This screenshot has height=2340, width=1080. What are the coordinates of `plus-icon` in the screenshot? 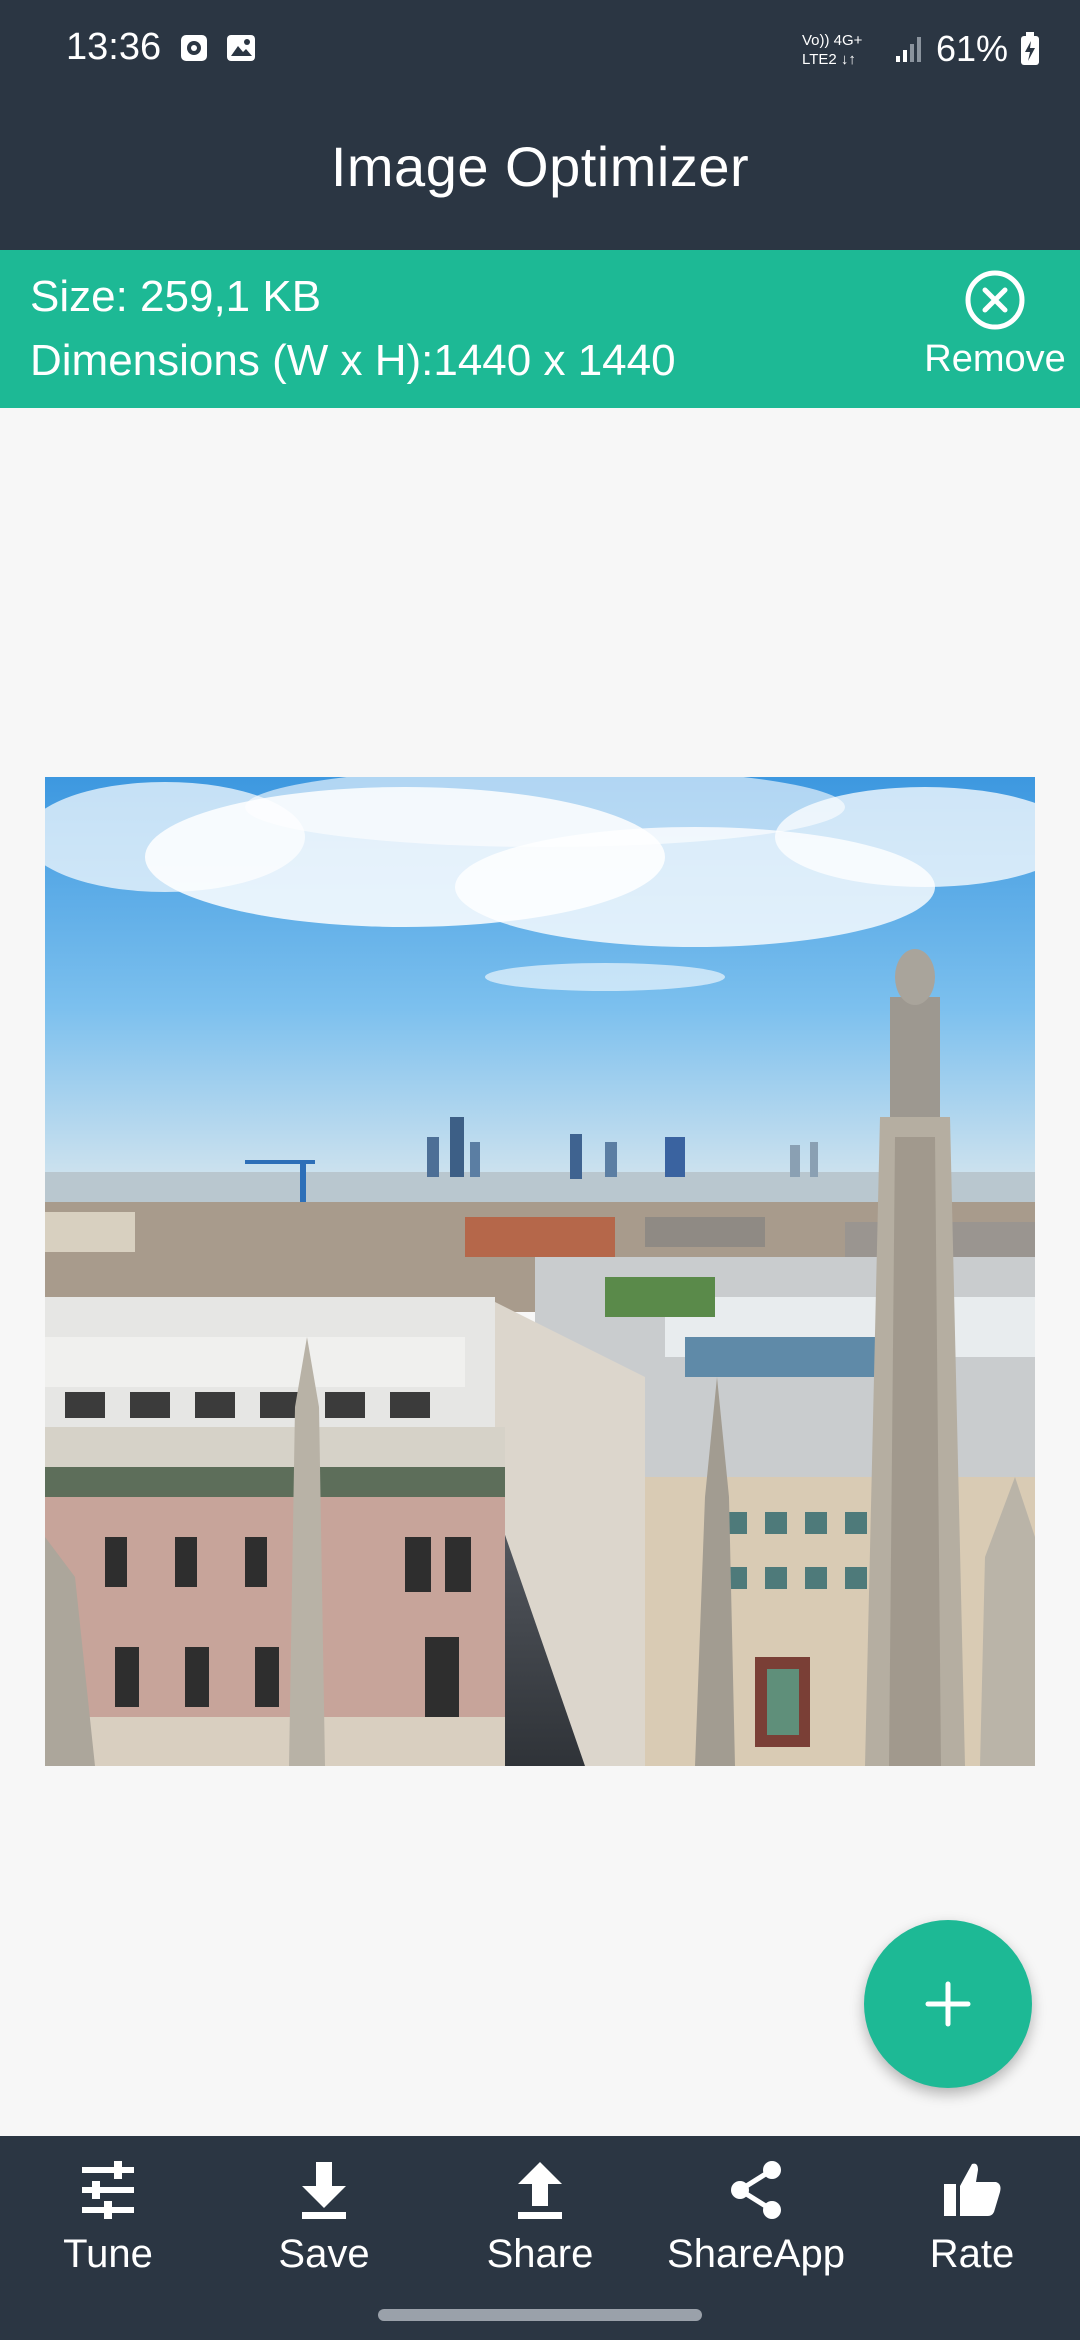 It's located at (948, 2004).